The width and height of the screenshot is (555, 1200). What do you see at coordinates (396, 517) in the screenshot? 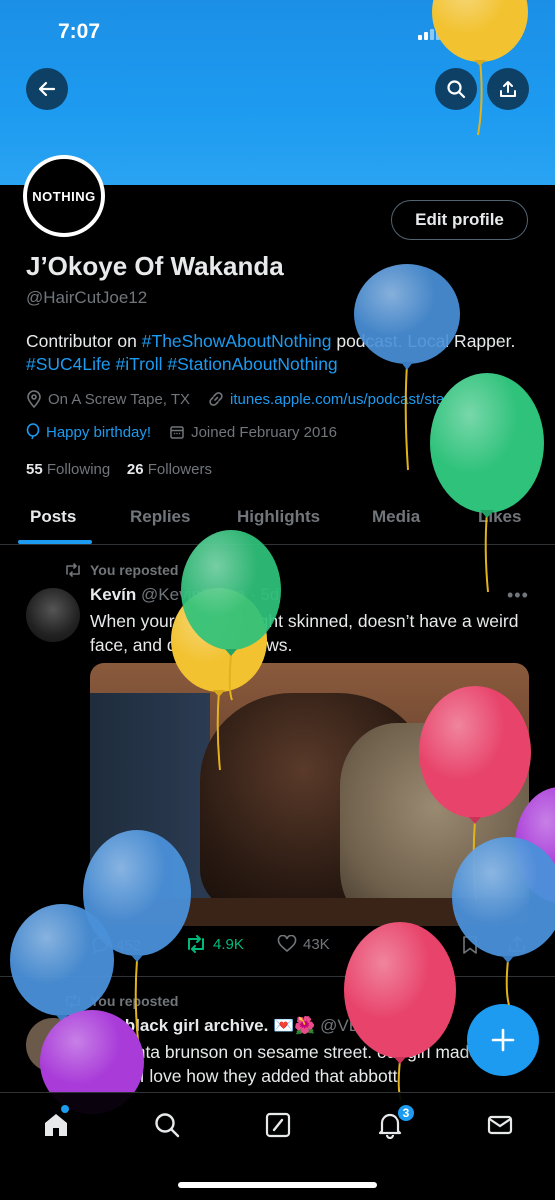
I see `tab-media: Media` at bounding box center [396, 517].